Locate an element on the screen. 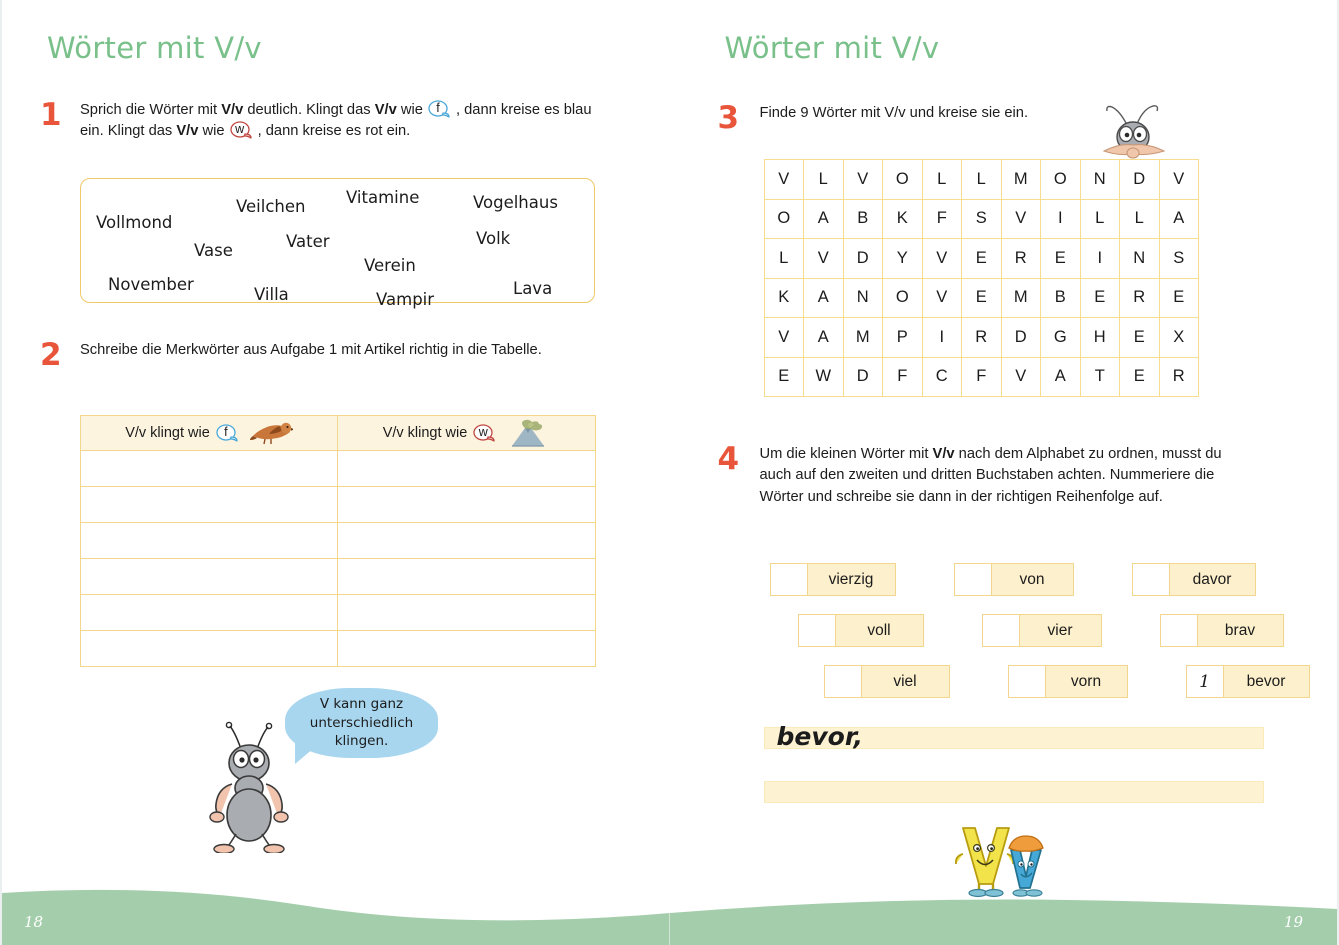 Image resolution: width=1339 pixels, height=945 pixels. pool-word: Vase is located at coordinates (213, 250).